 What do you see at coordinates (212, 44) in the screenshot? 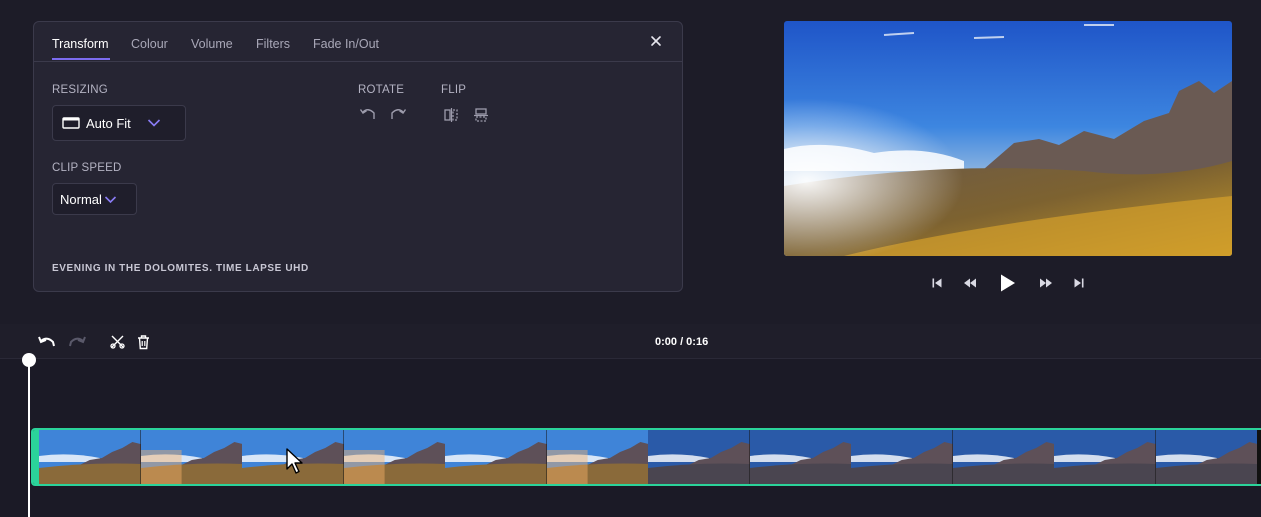
I see `tab-volume: Volume` at bounding box center [212, 44].